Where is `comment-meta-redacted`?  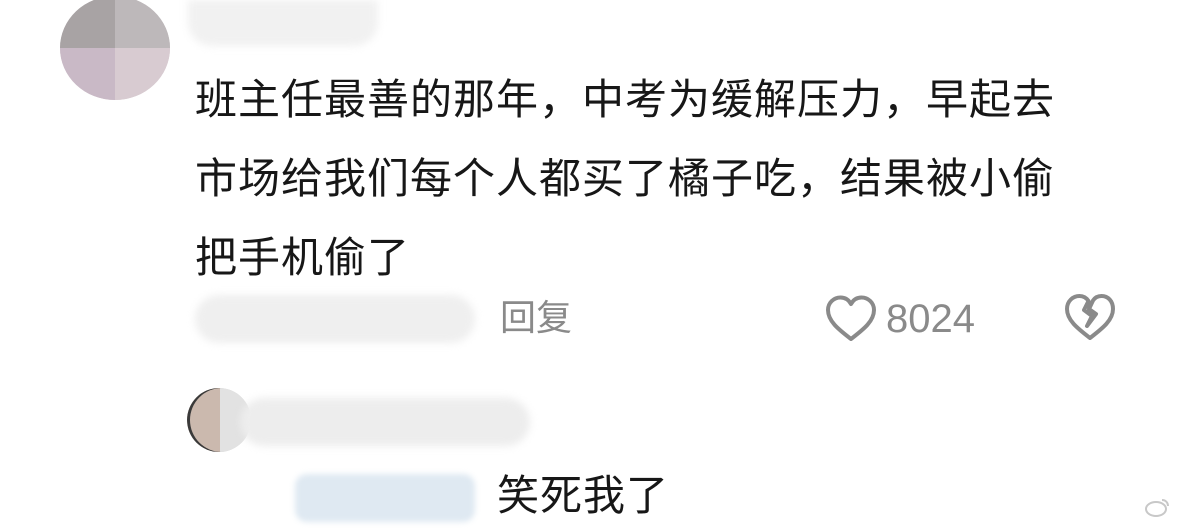
comment-meta-redacted is located at coordinates (335, 319).